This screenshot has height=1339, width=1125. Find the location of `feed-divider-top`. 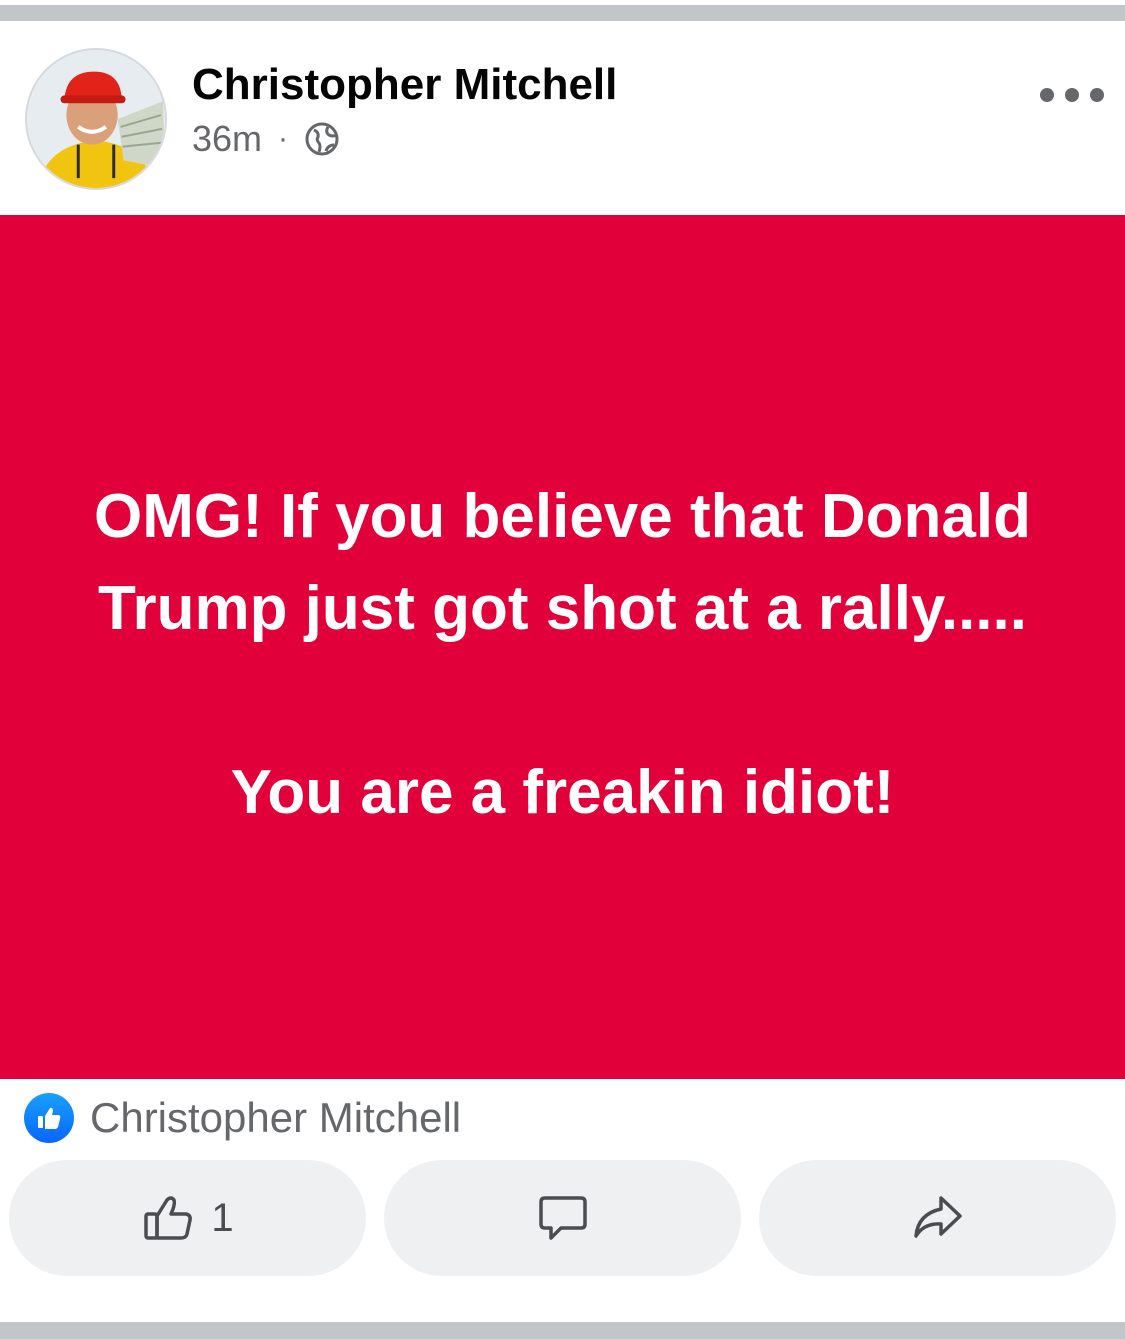

feed-divider-top is located at coordinates (562, 13).